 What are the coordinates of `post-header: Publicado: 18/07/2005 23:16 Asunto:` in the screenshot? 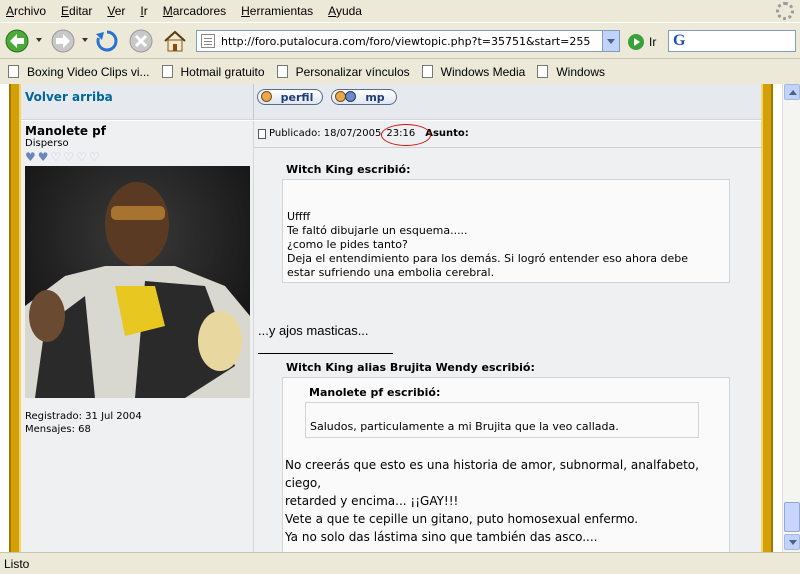 It's located at (363, 135).